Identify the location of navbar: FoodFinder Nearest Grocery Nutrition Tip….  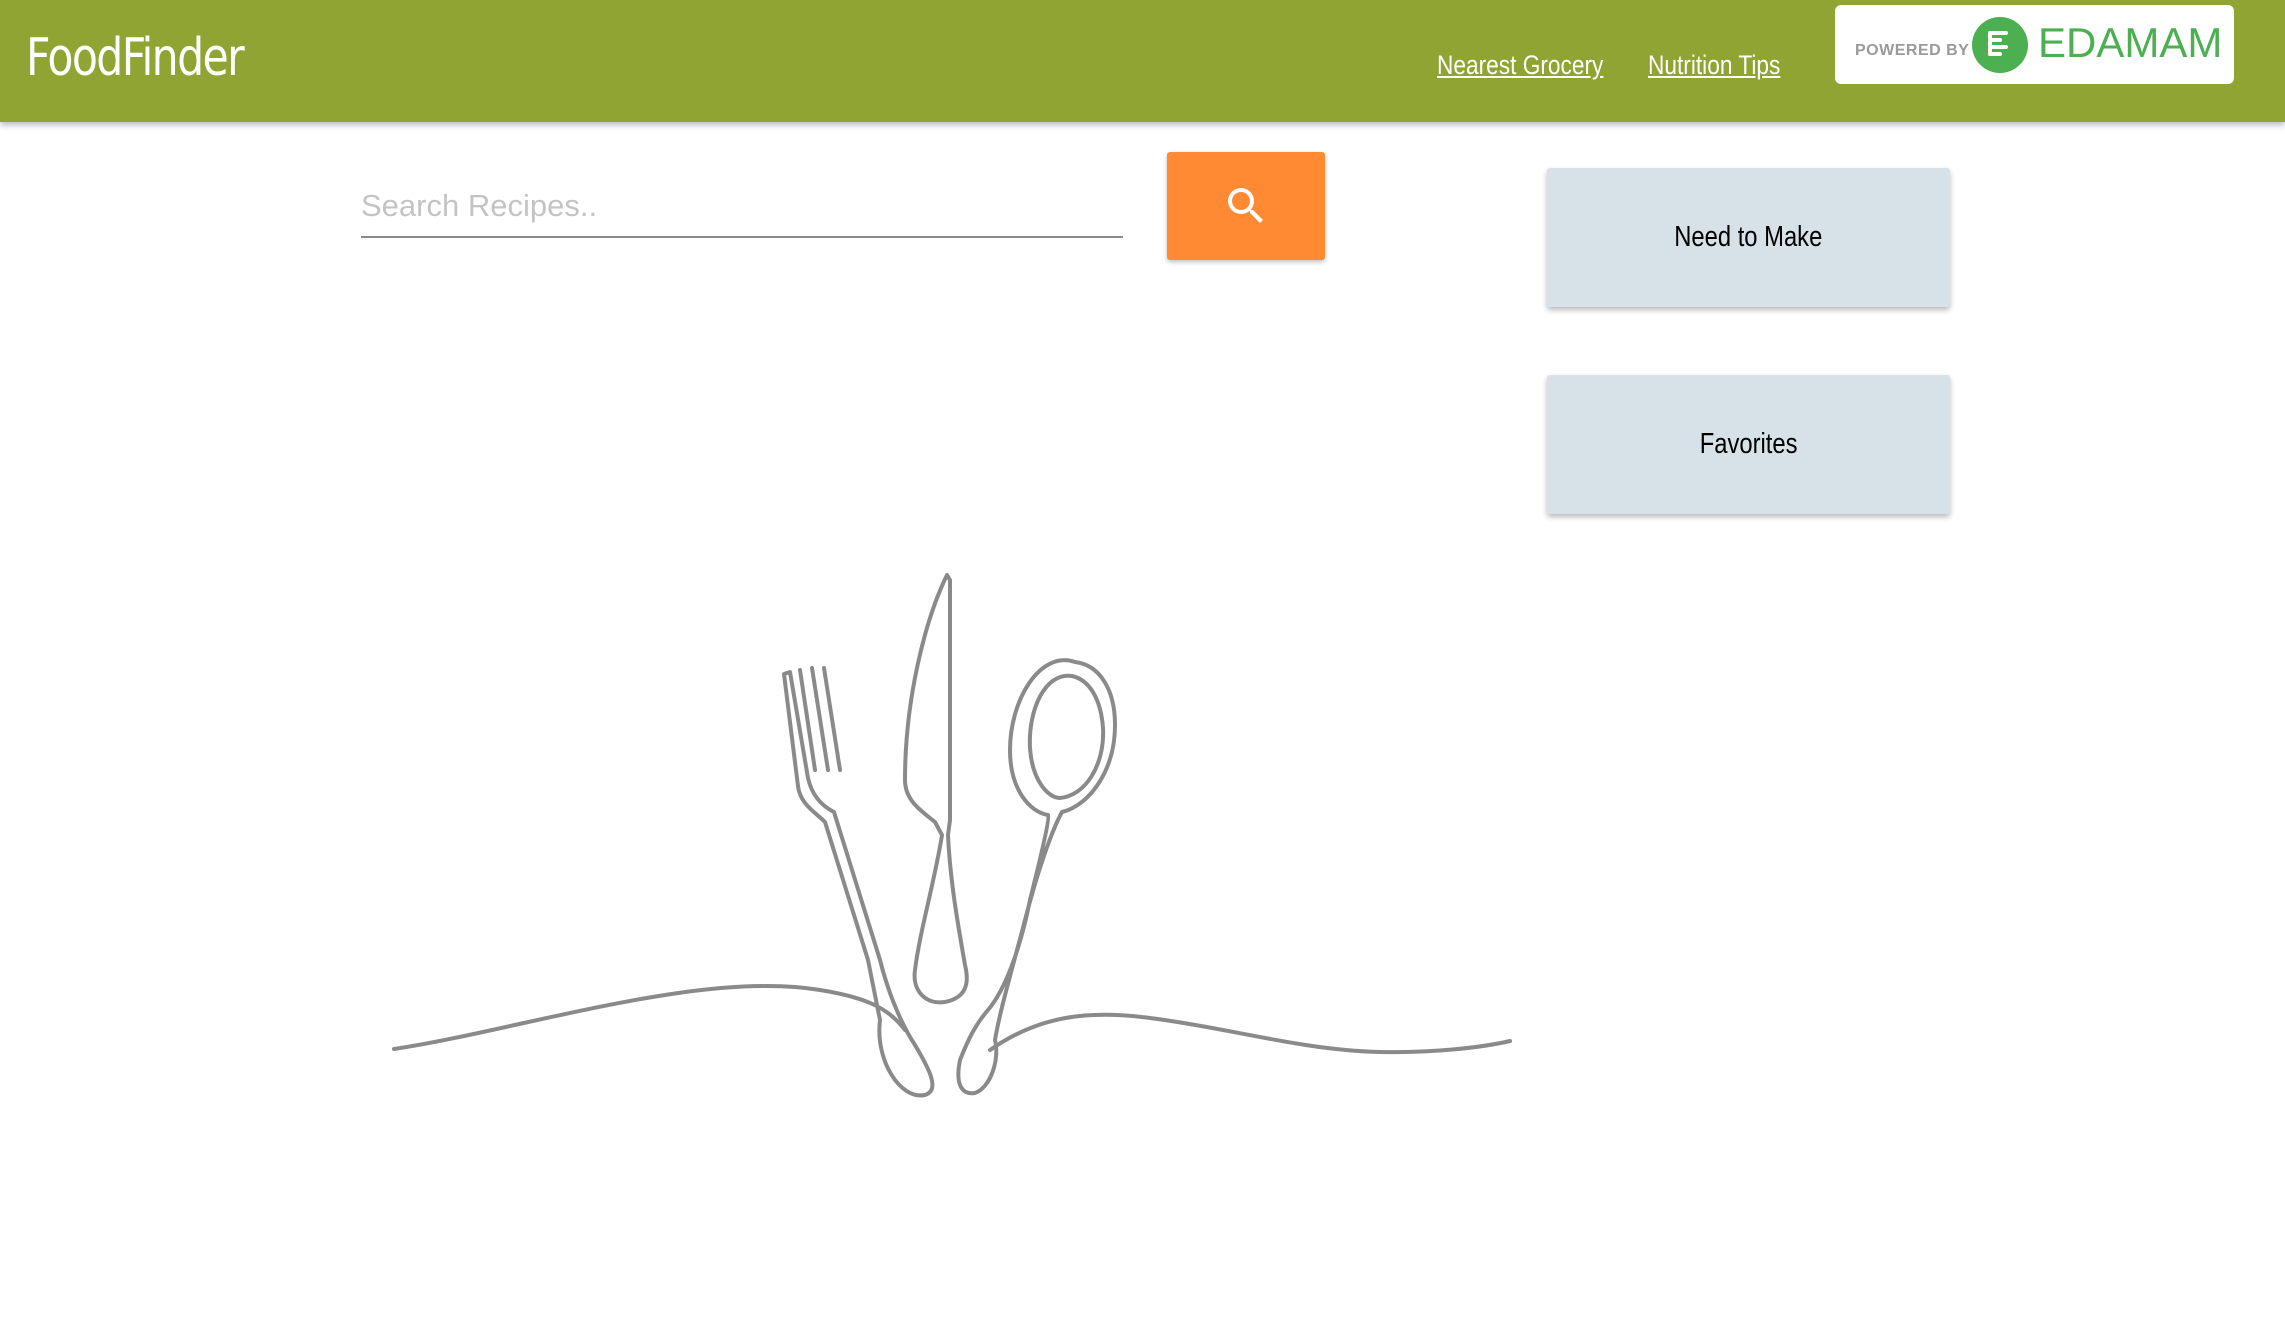
(1142, 61).